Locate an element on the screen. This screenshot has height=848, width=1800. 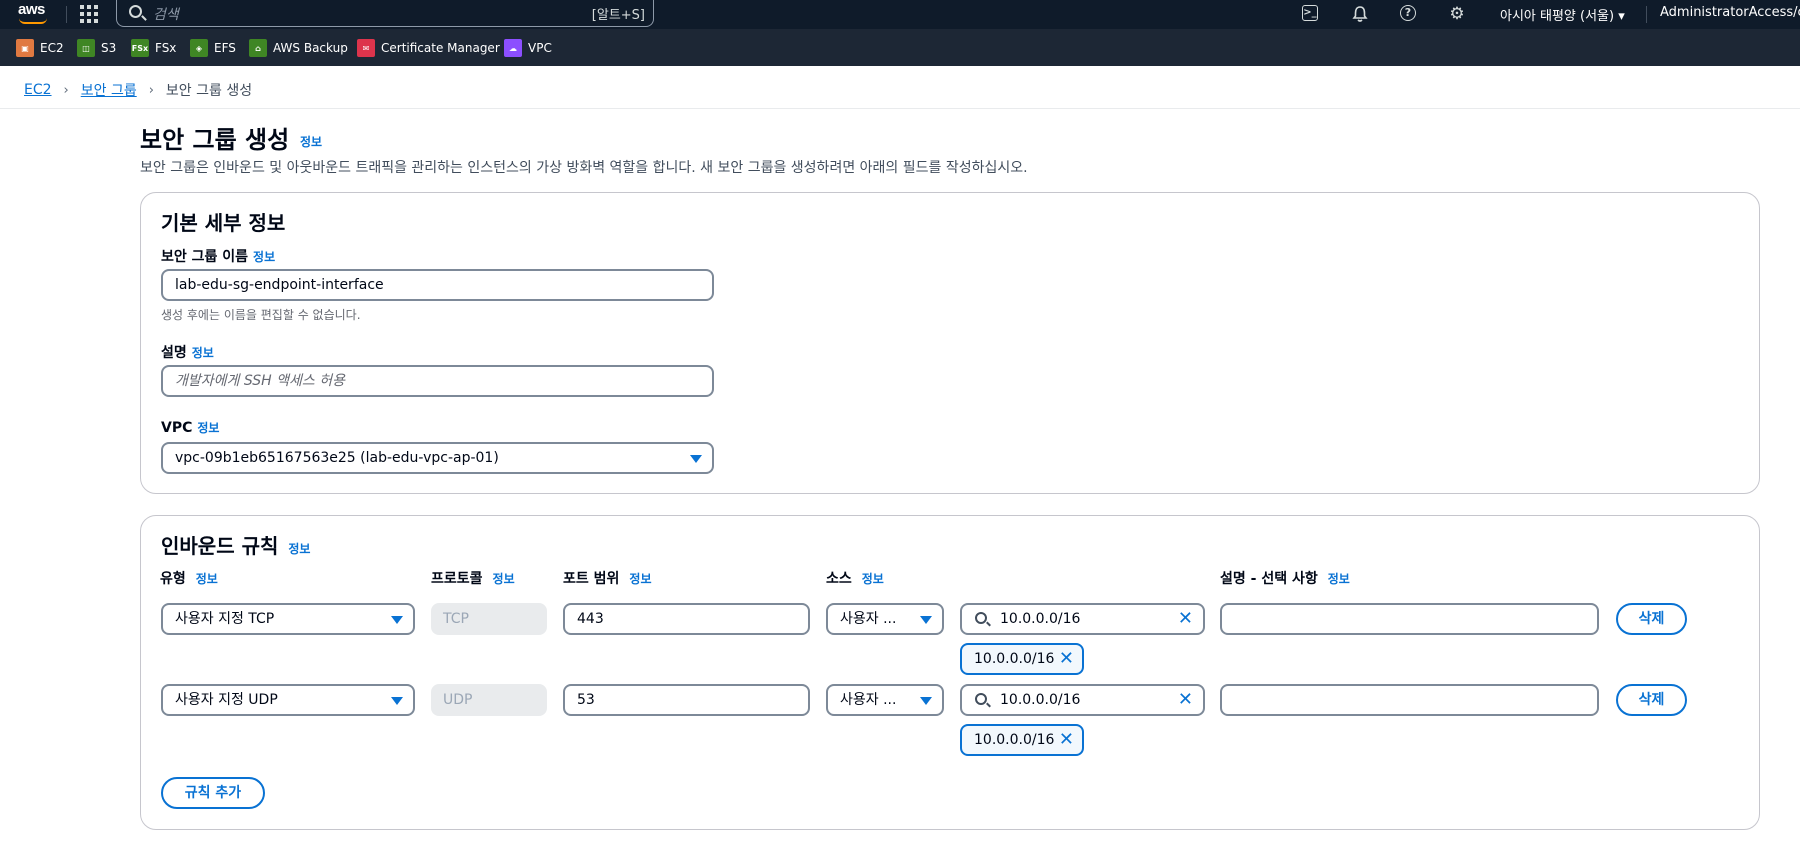
chevron-right-icon: › is located at coordinates (66, 90).